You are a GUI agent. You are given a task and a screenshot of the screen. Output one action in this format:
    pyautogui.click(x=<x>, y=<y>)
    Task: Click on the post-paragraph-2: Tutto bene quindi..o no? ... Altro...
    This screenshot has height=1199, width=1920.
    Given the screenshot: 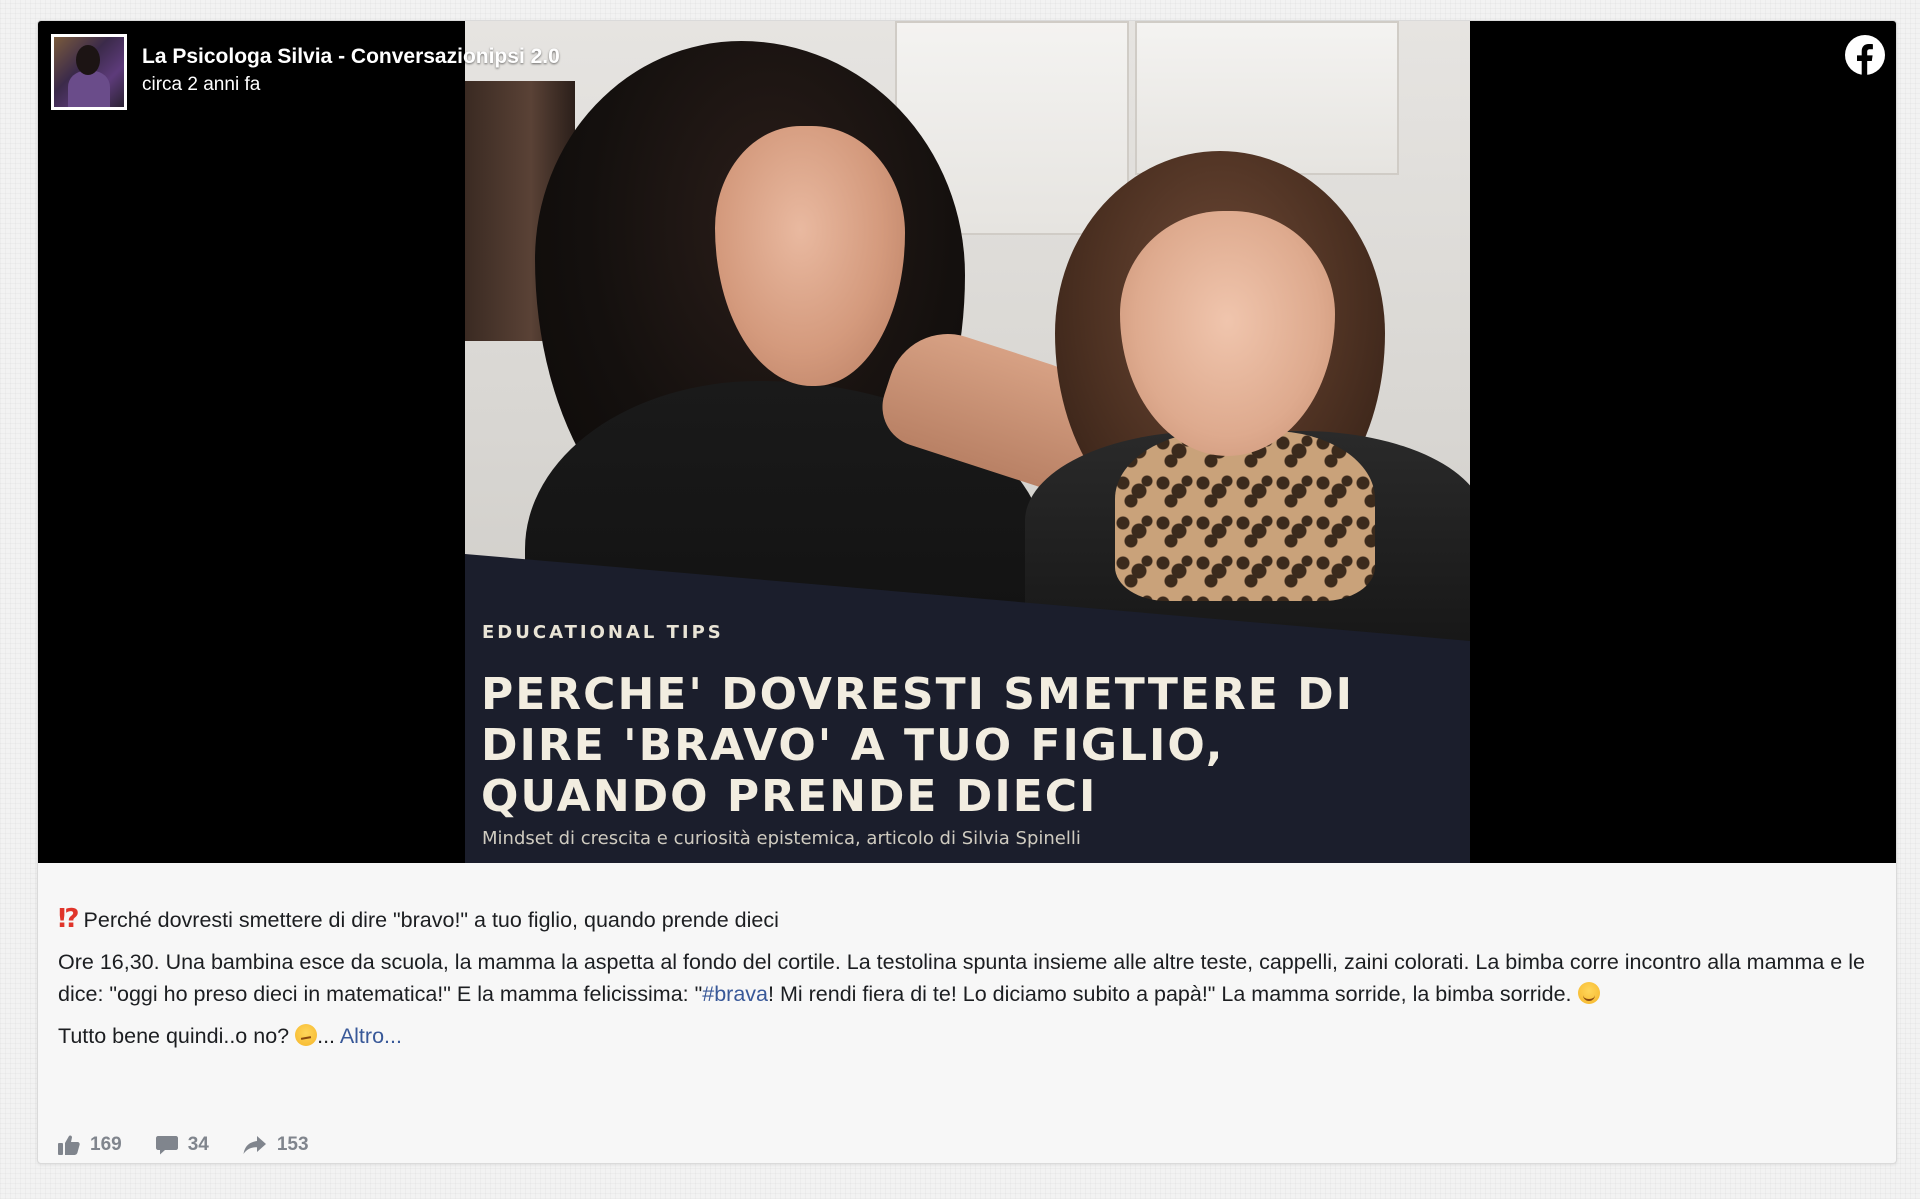 What is the action you would take?
    pyautogui.click(x=968, y=1036)
    